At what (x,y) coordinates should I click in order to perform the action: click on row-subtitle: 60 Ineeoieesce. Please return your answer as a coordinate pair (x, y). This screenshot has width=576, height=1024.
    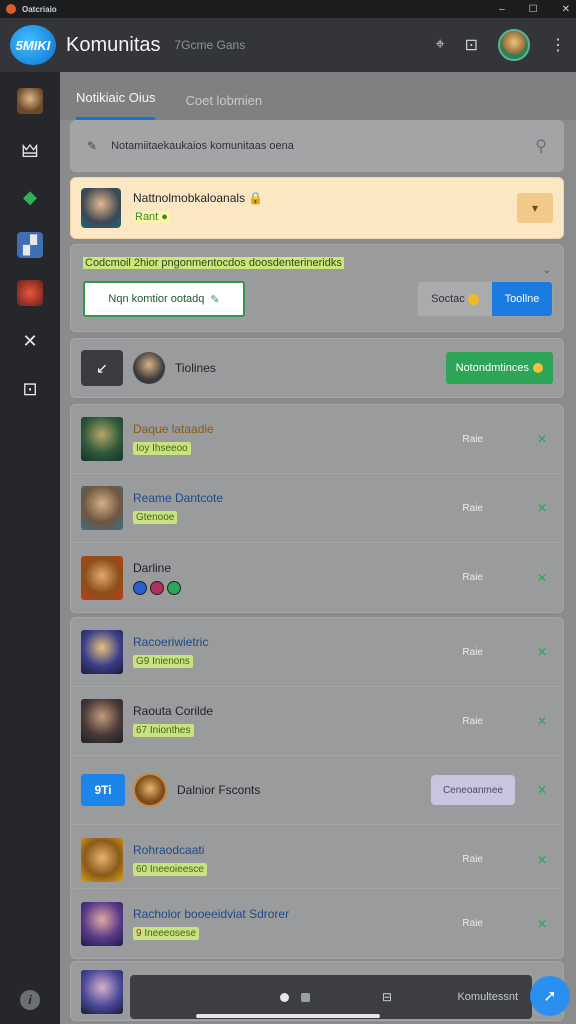
    Looking at the image, I should click on (170, 869).